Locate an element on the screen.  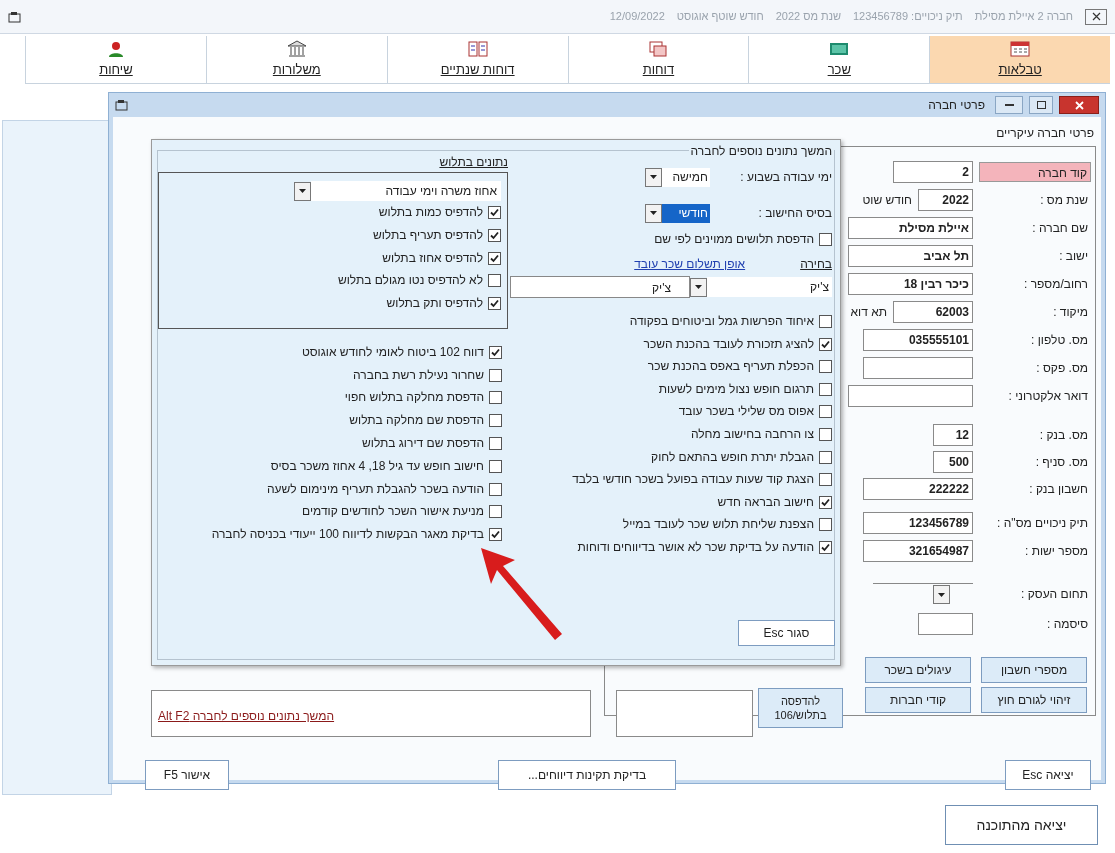
input-field: איילת מסילת is located at coordinates (910, 228).